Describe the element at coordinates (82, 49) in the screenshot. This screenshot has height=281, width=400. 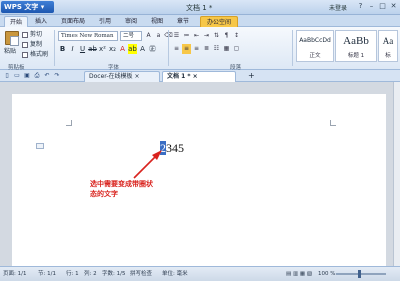
I see `underline-icon: U` at that location.